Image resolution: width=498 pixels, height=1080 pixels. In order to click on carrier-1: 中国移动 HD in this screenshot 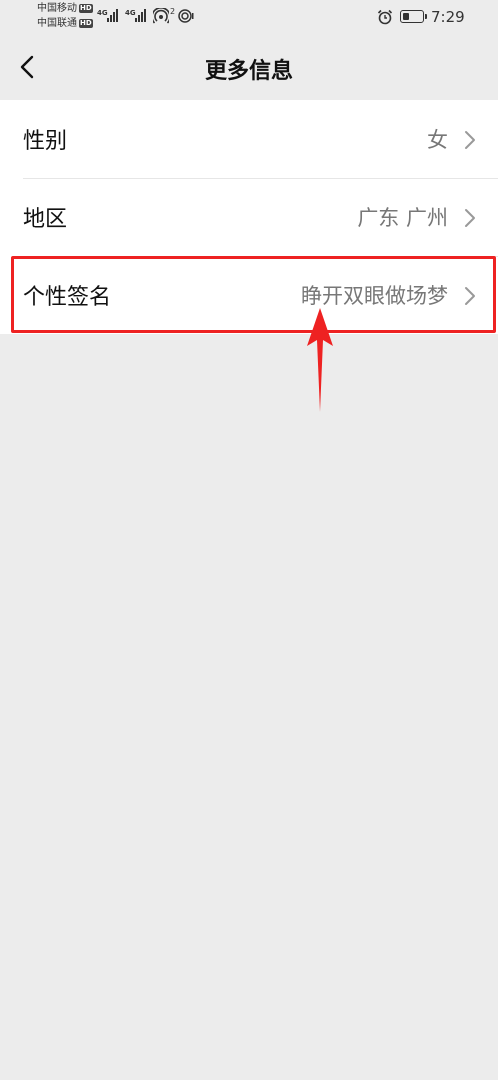, I will do `click(65, 9)`.